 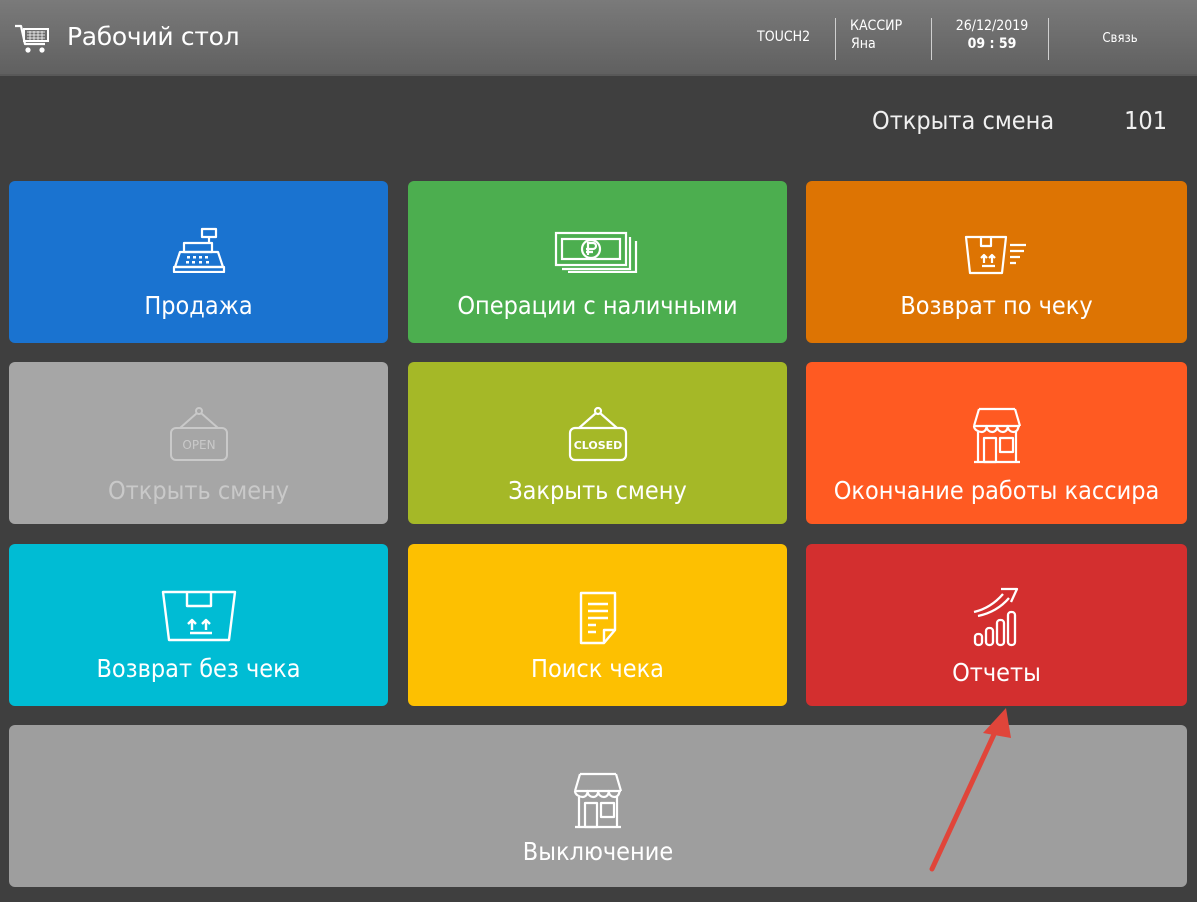 What do you see at coordinates (598, 851) in the screenshot?
I see `tile-label: Выключение` at bounding box center [598, 851].